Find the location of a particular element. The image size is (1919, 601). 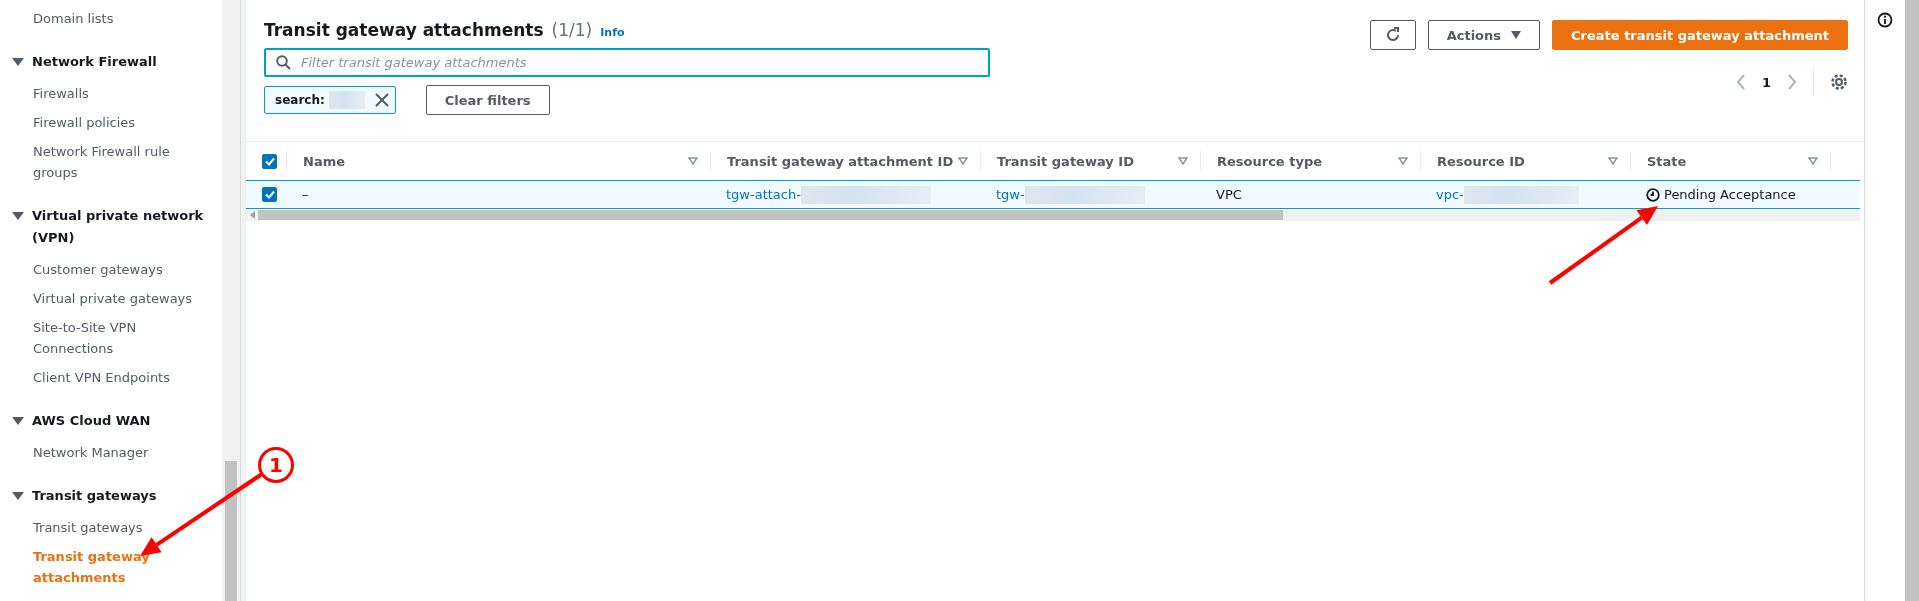

section-header: AWS Cloud WAN is located at coordinates (111, 422).